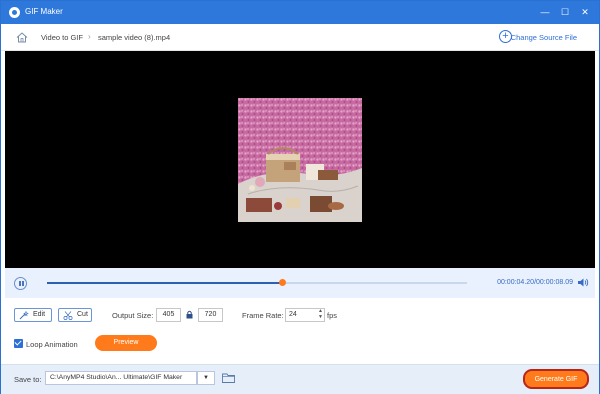 The image size is (600, 394). I want to click on preview-button: Preview, so click(126, 343).